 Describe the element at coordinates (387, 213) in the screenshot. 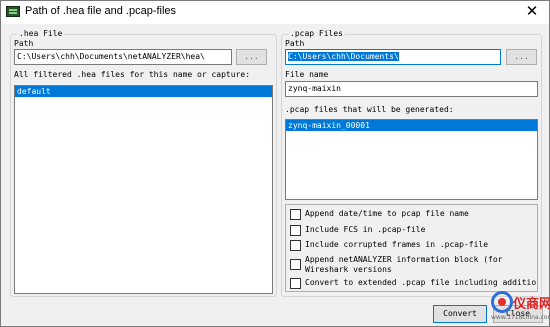

I see `append-datetime-label: Append date/time to pcap file name` at that location.